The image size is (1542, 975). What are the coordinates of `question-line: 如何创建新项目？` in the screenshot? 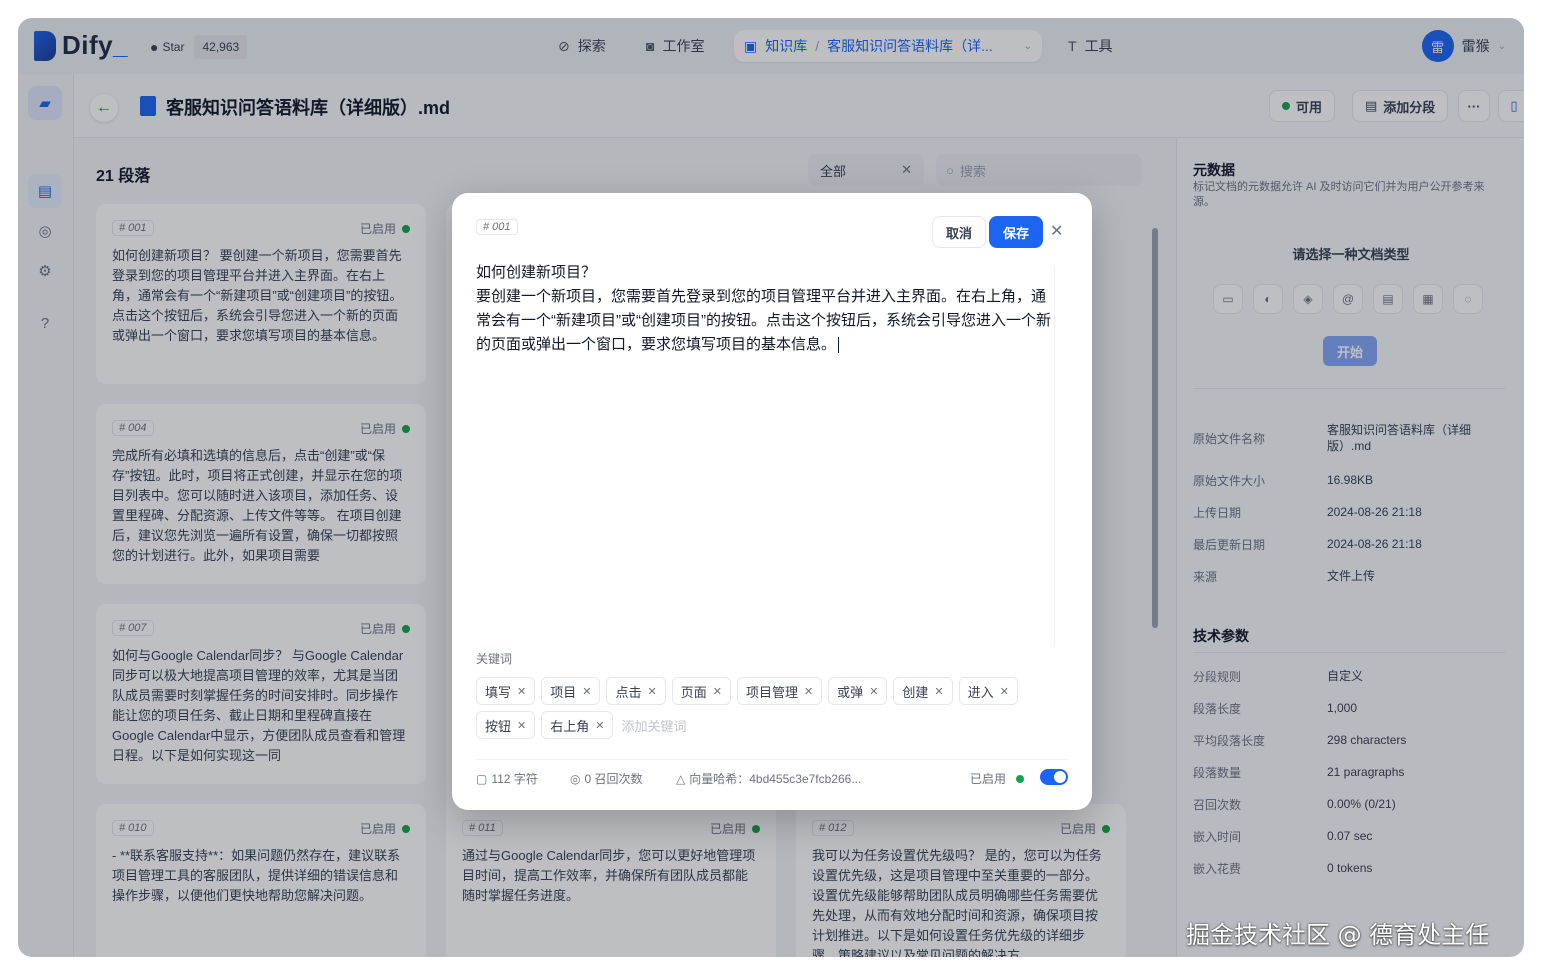 It's located at (536, 272).